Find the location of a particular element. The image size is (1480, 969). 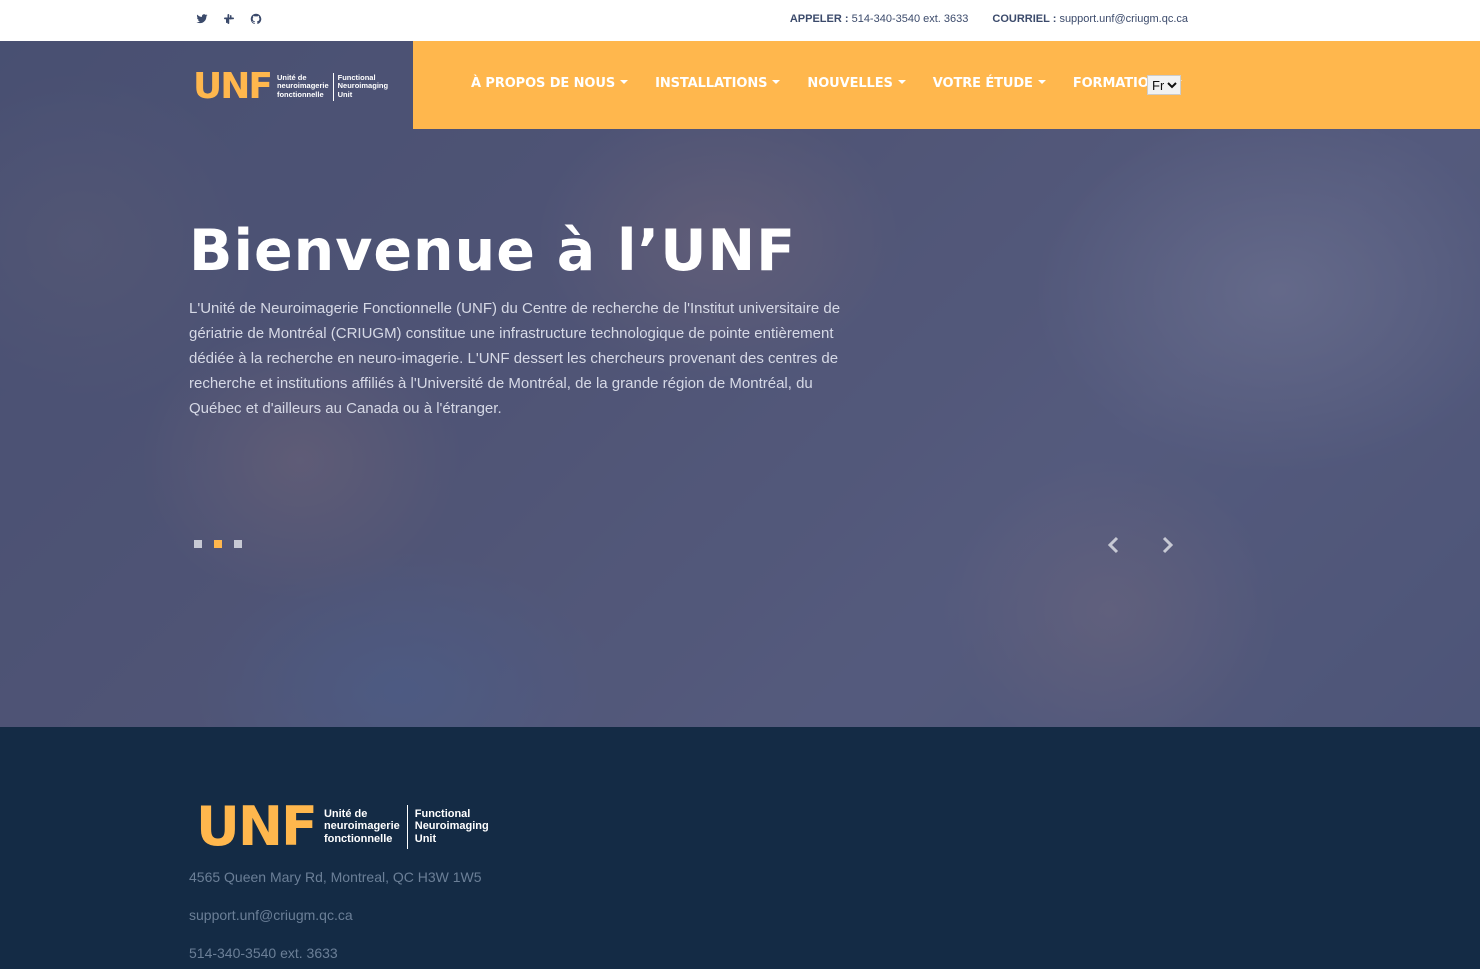

call-label: APPELER : is located at coordinates (819, 19).